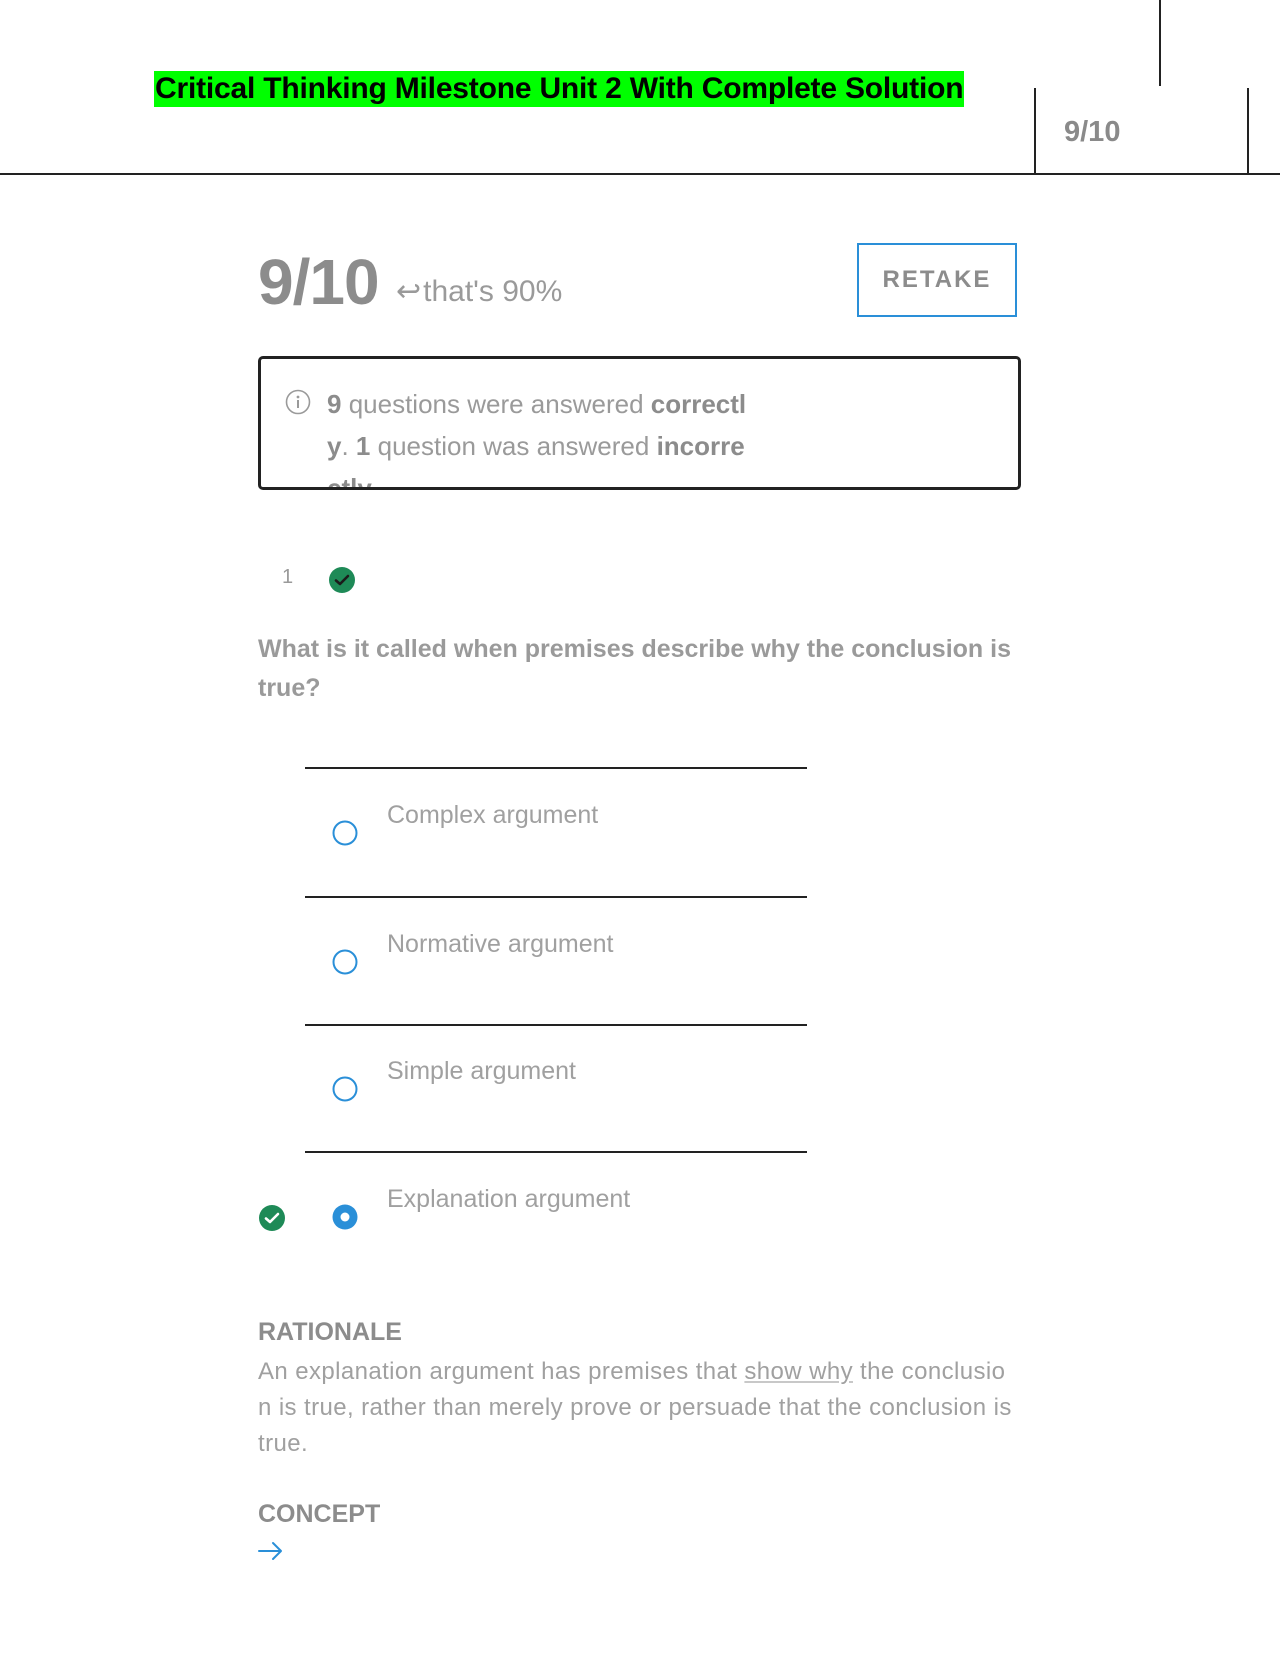 This screenshot has width=1280, height=1656. I want to click on percent-text: that's 90%, so click(493, 291).